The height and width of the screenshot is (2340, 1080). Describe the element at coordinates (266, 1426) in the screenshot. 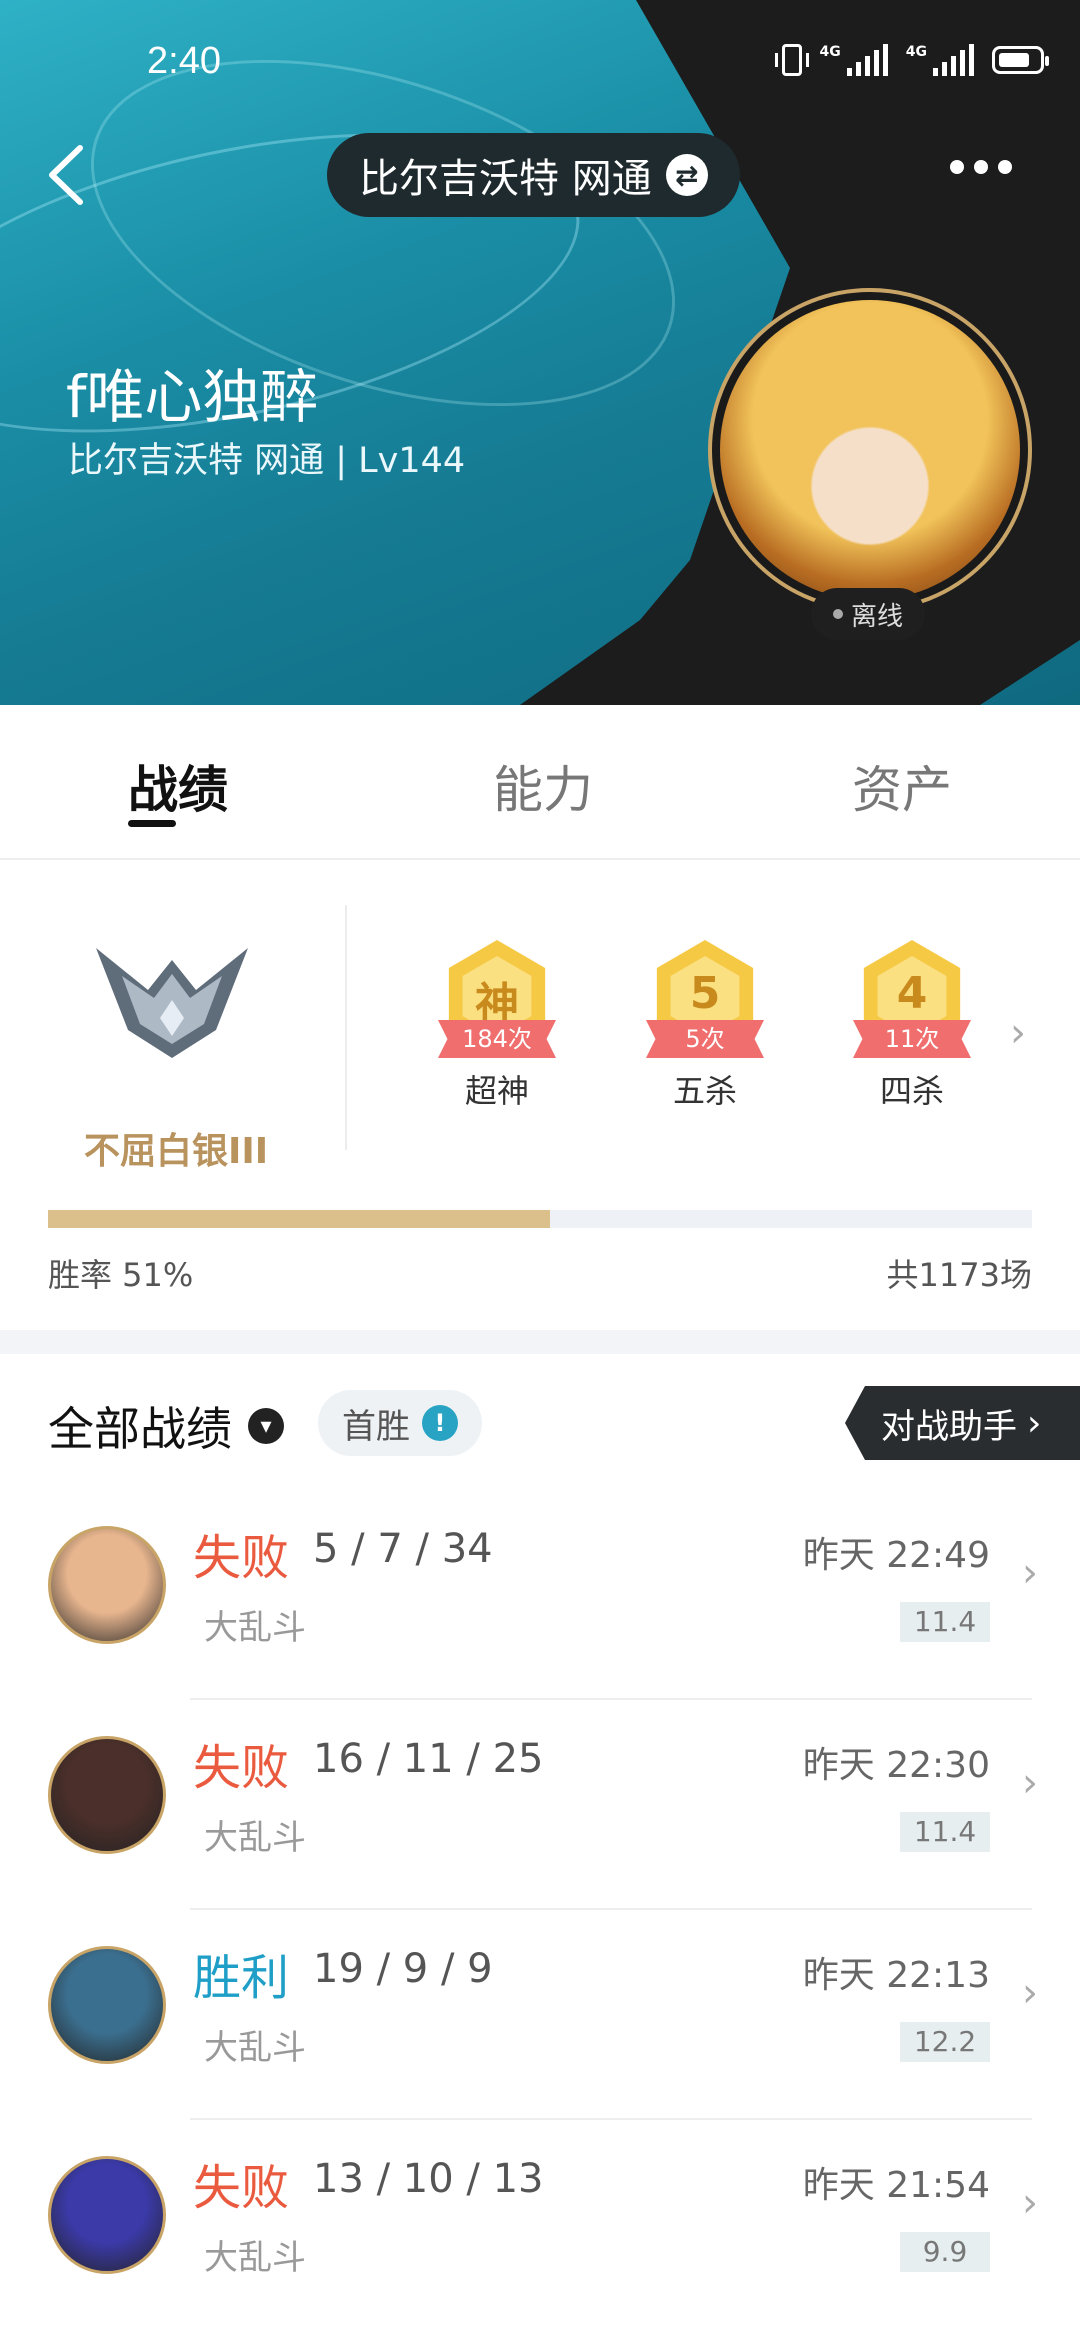

I see `chevron-down-icon: ▾` at that location.